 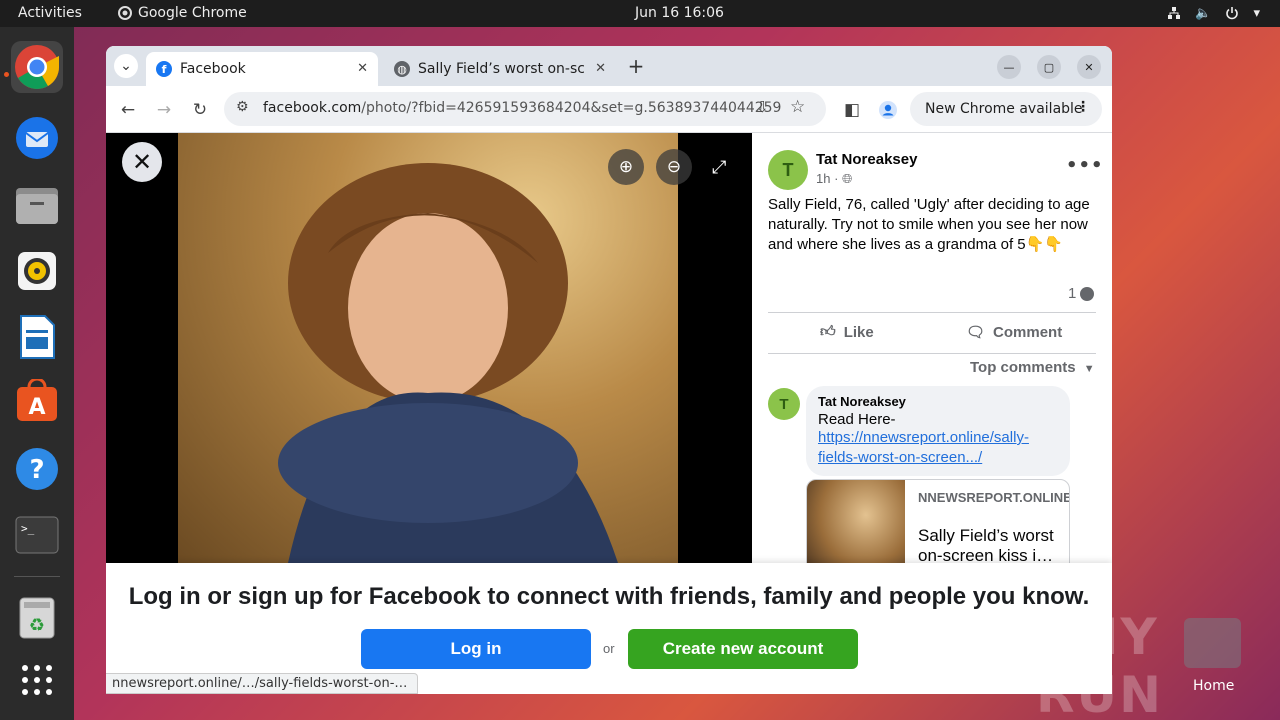 I want to click on home-folder-icon, so click(x=1212, y=643).